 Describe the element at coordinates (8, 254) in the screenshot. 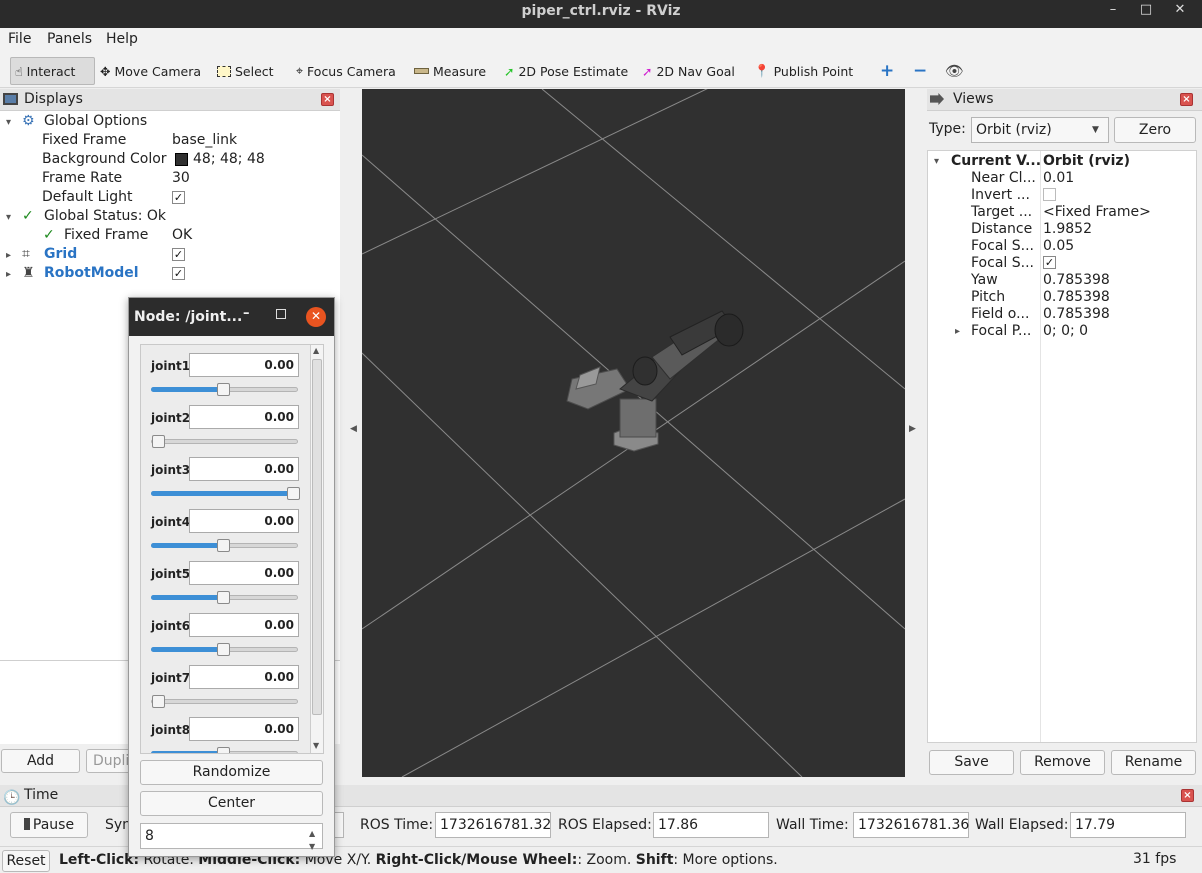

I see `grid-expand-arrow-icon: ▸` at that location.